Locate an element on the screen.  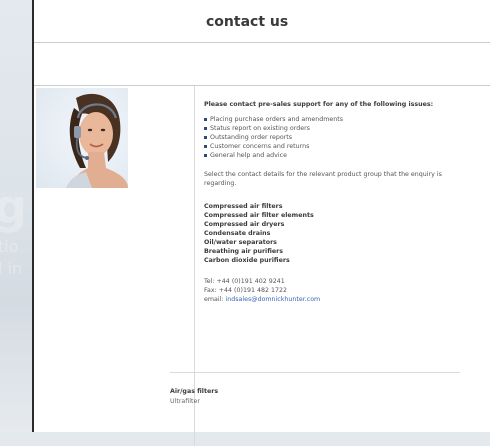
product-group-item: Condensate drains is located at coordinates (237, 233).